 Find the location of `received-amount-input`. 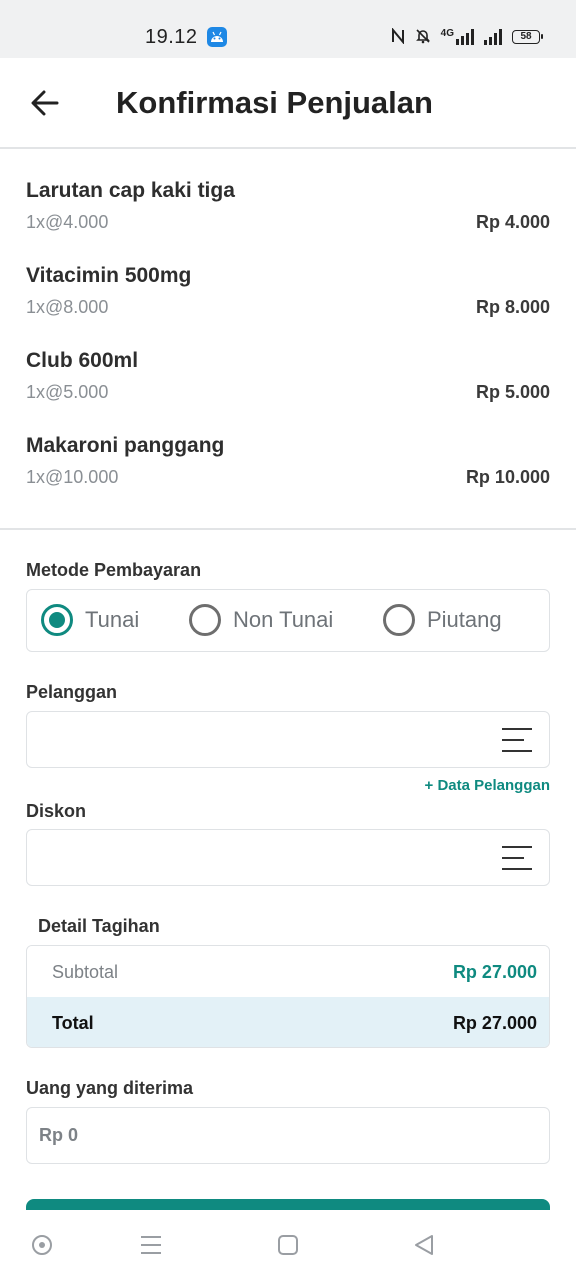

received-amount-input is located at coordinates (288, 1135).